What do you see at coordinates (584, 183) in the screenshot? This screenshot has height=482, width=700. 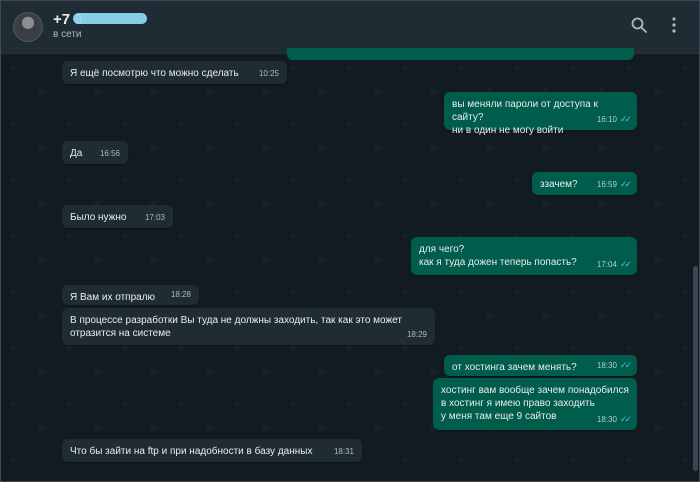 I see `message-bubble-outgoing: ззачем? 16:59 ✓✓` at bounding box center [584, 183].